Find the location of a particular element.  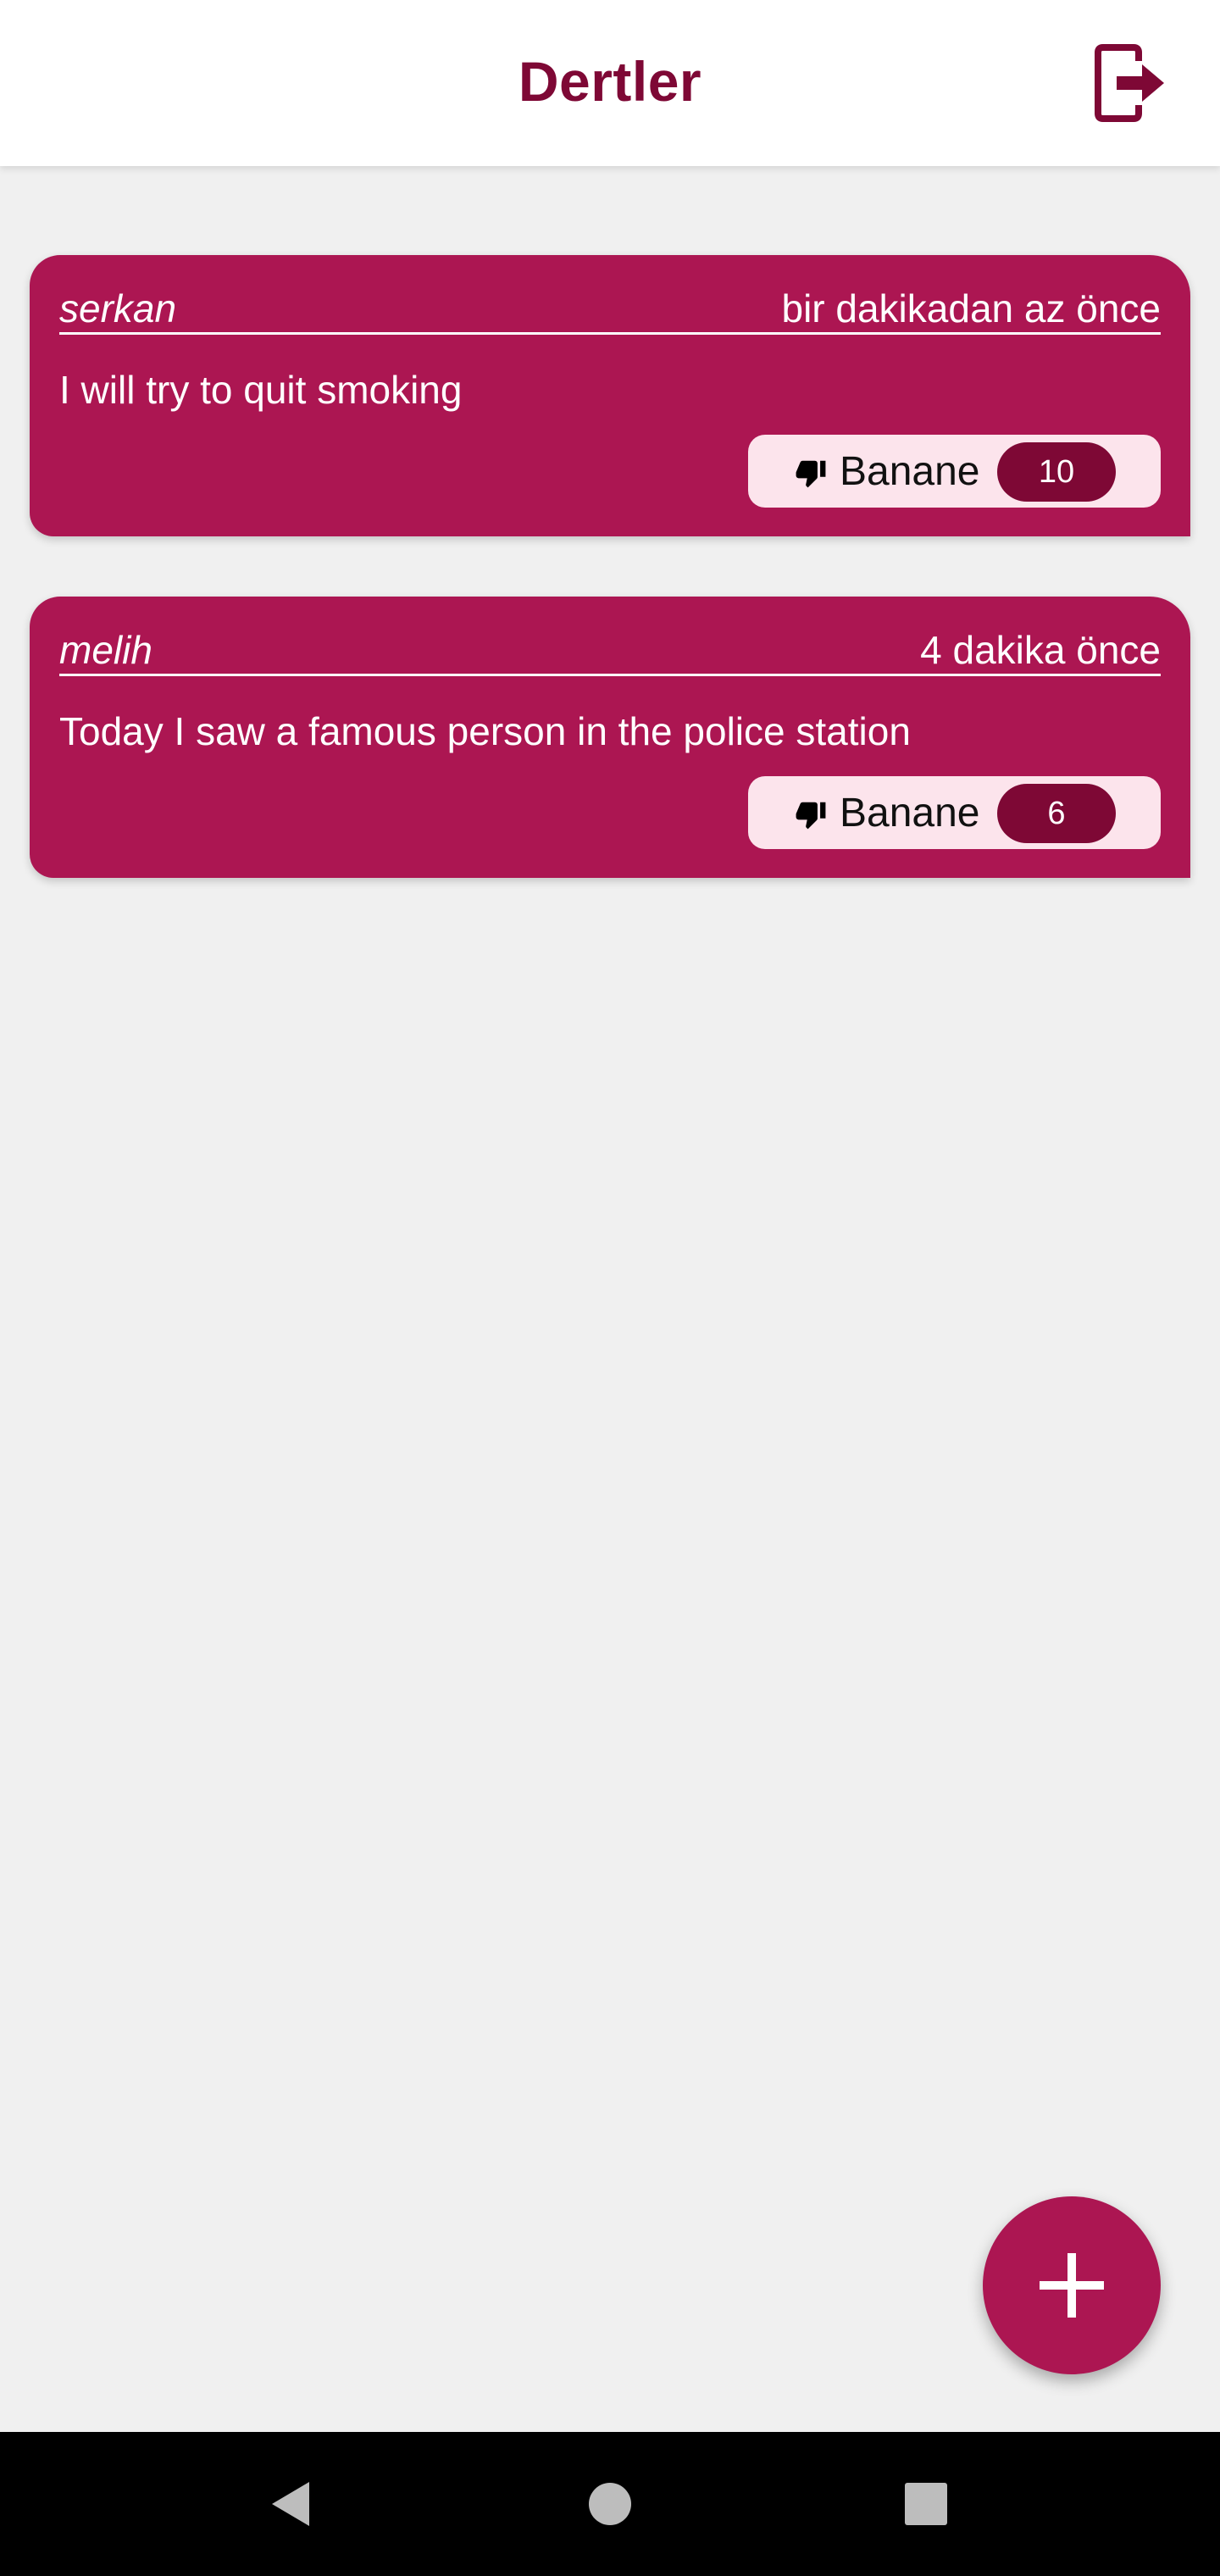

banane-button: Banane 6 is located at coordinates (954, 812).